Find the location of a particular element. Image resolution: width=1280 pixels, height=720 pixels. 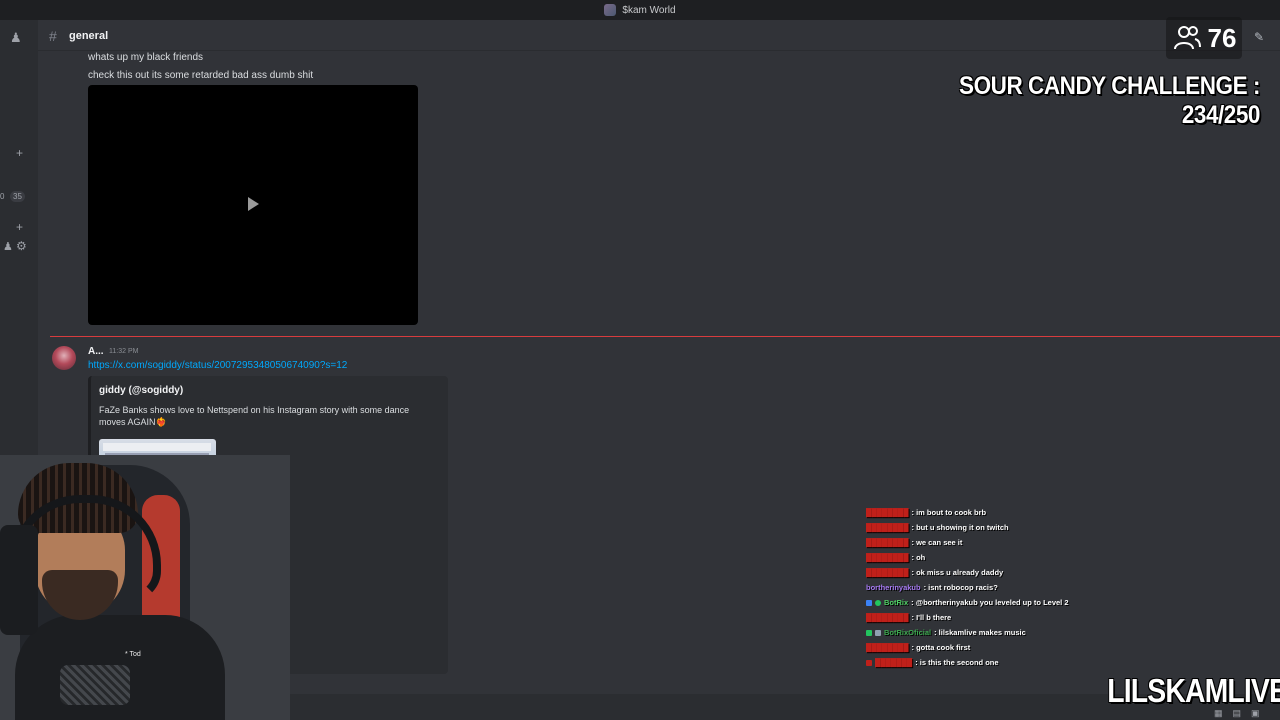

chat-text: : I'll b there is located at coordinates (931, 617).